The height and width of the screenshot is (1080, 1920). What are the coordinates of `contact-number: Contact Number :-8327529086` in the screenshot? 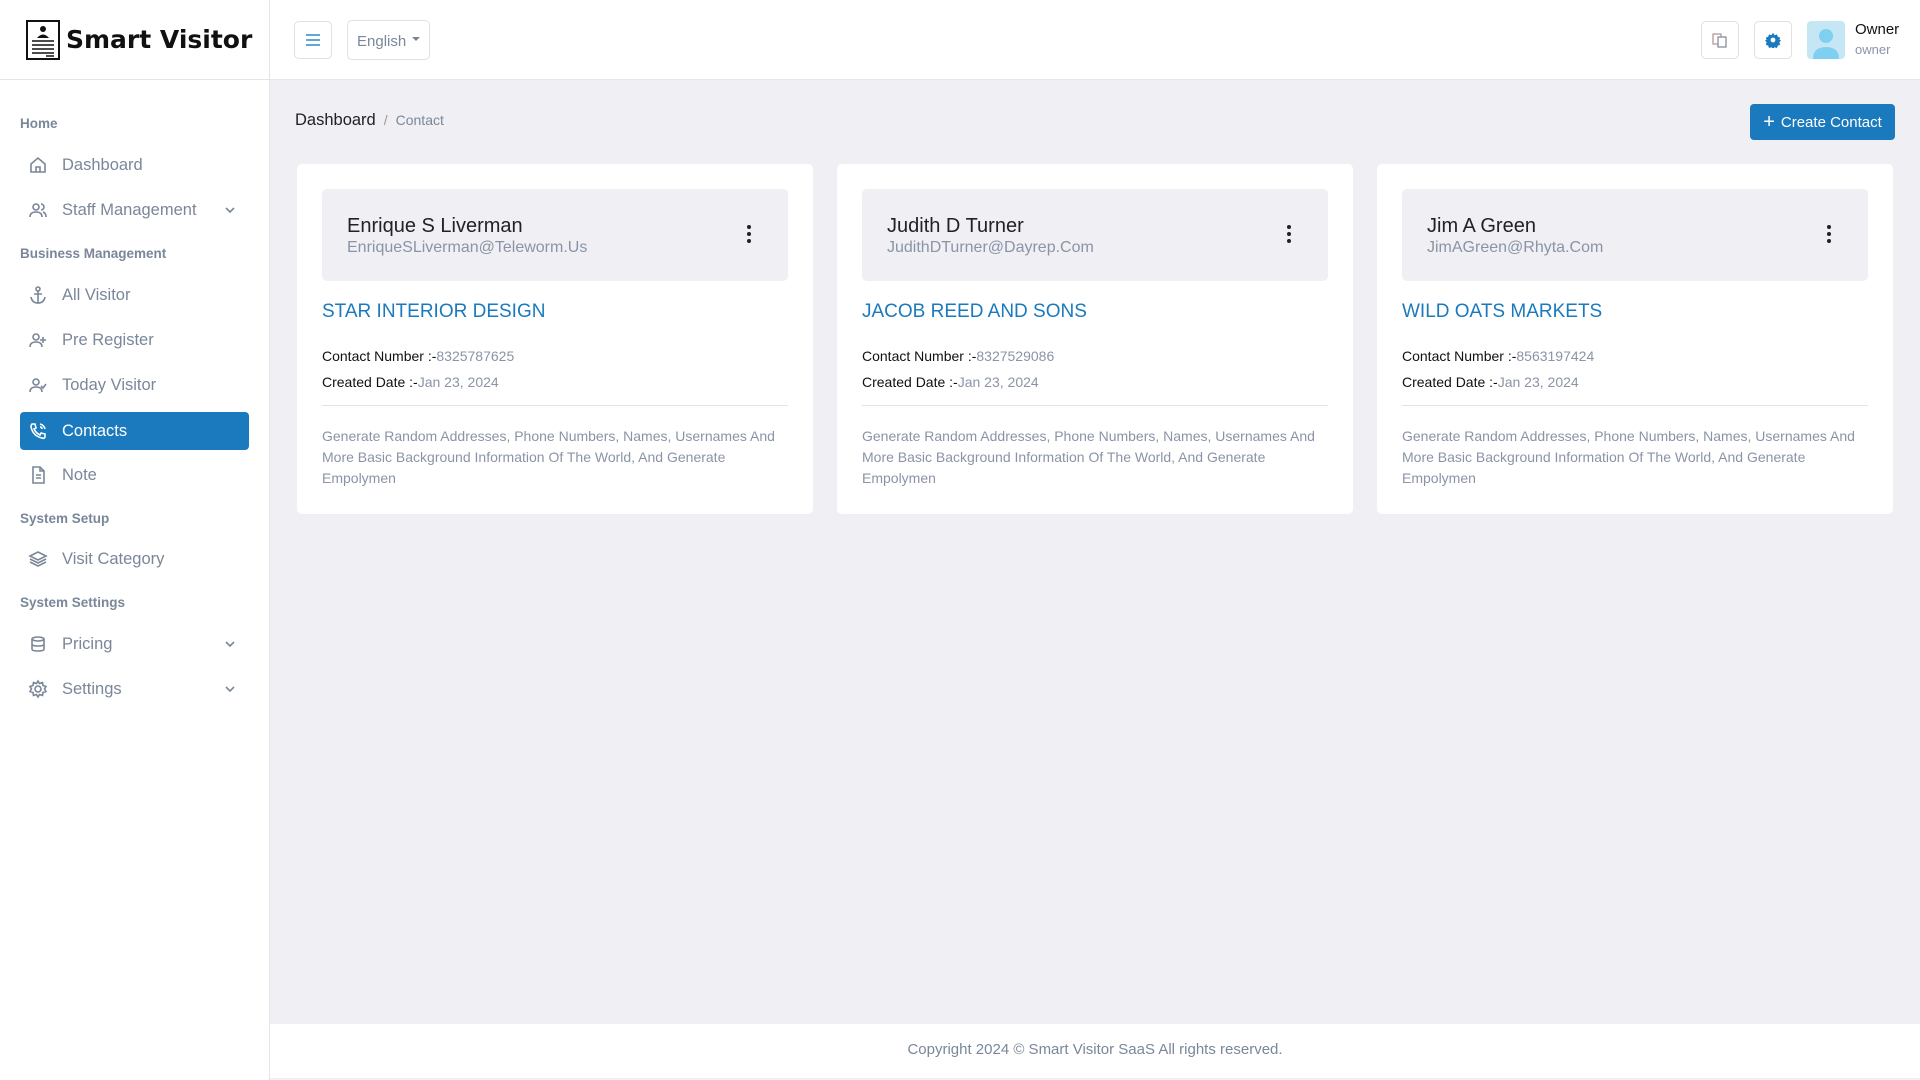 It's located at (958, 356).